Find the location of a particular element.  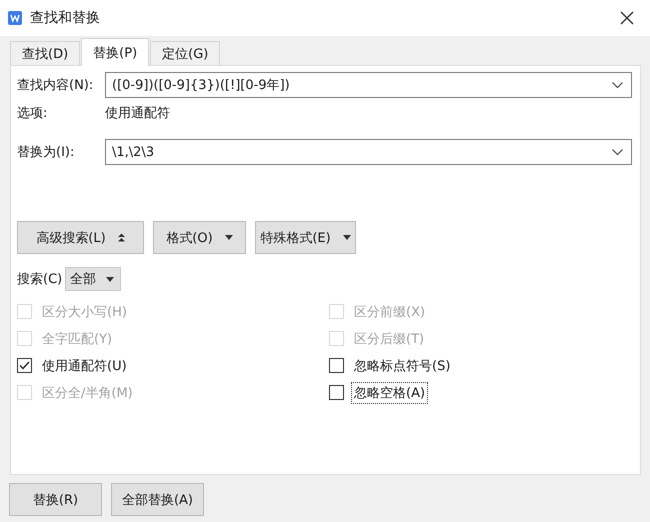

replace-label: 替换为(I): is located at coordinates (46, 152).